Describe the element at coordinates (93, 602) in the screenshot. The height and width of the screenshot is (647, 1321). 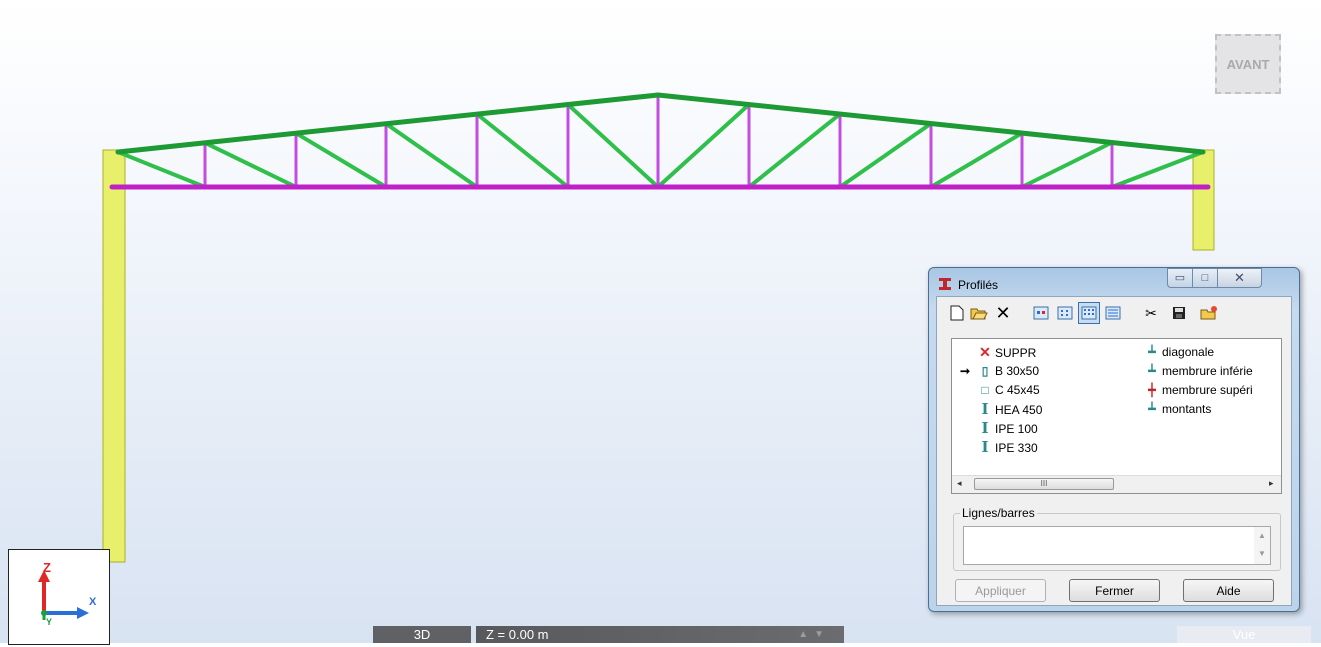
I see `axis-x-label: X` at that location.